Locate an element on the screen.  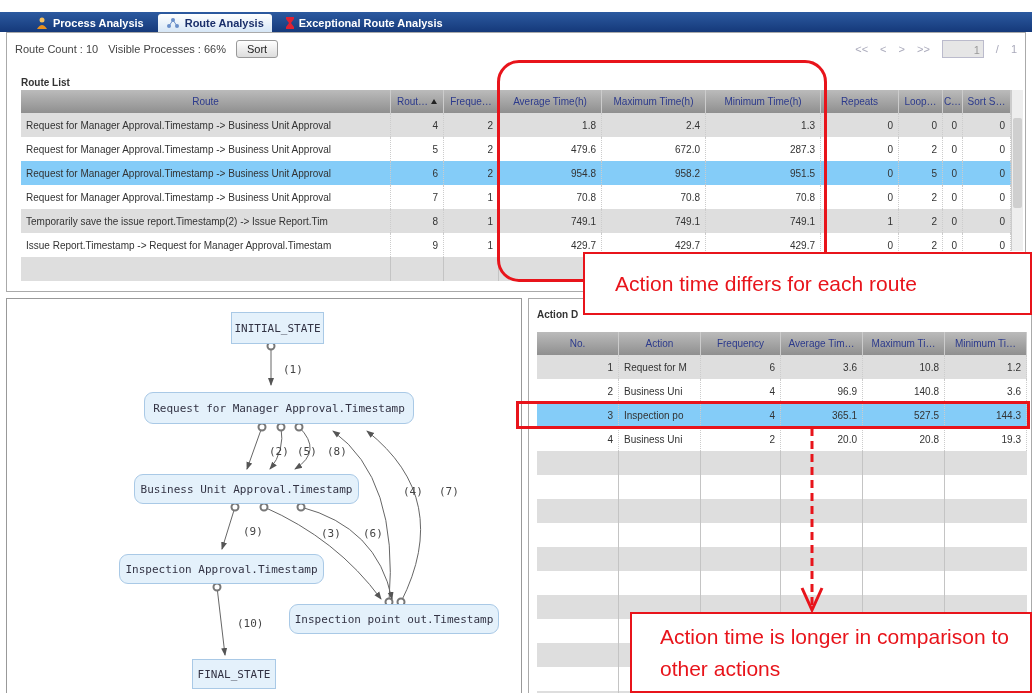
section-title: Action D is located at coordinates (558, 315).